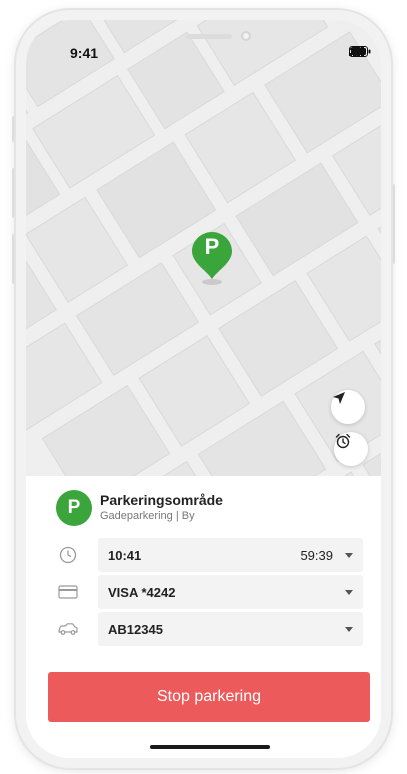  Describe the element at coordinates (125, 555) in the screenshot. I see `end-time-value: 10:41` at that location.